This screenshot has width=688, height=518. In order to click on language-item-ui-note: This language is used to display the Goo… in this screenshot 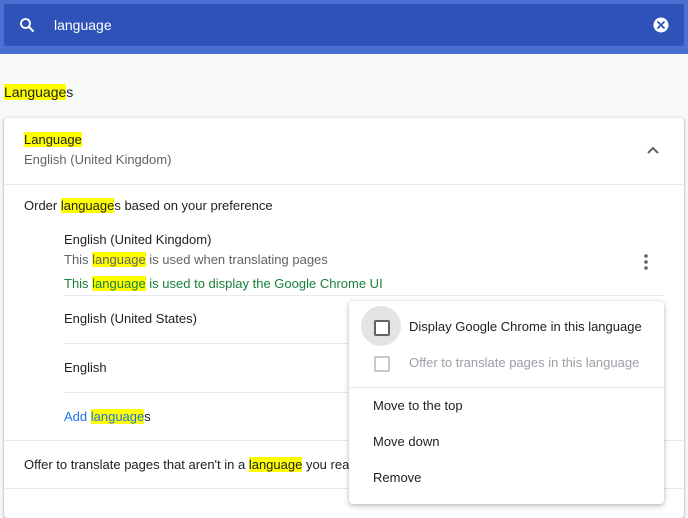, I will do `click(223, 283)`.